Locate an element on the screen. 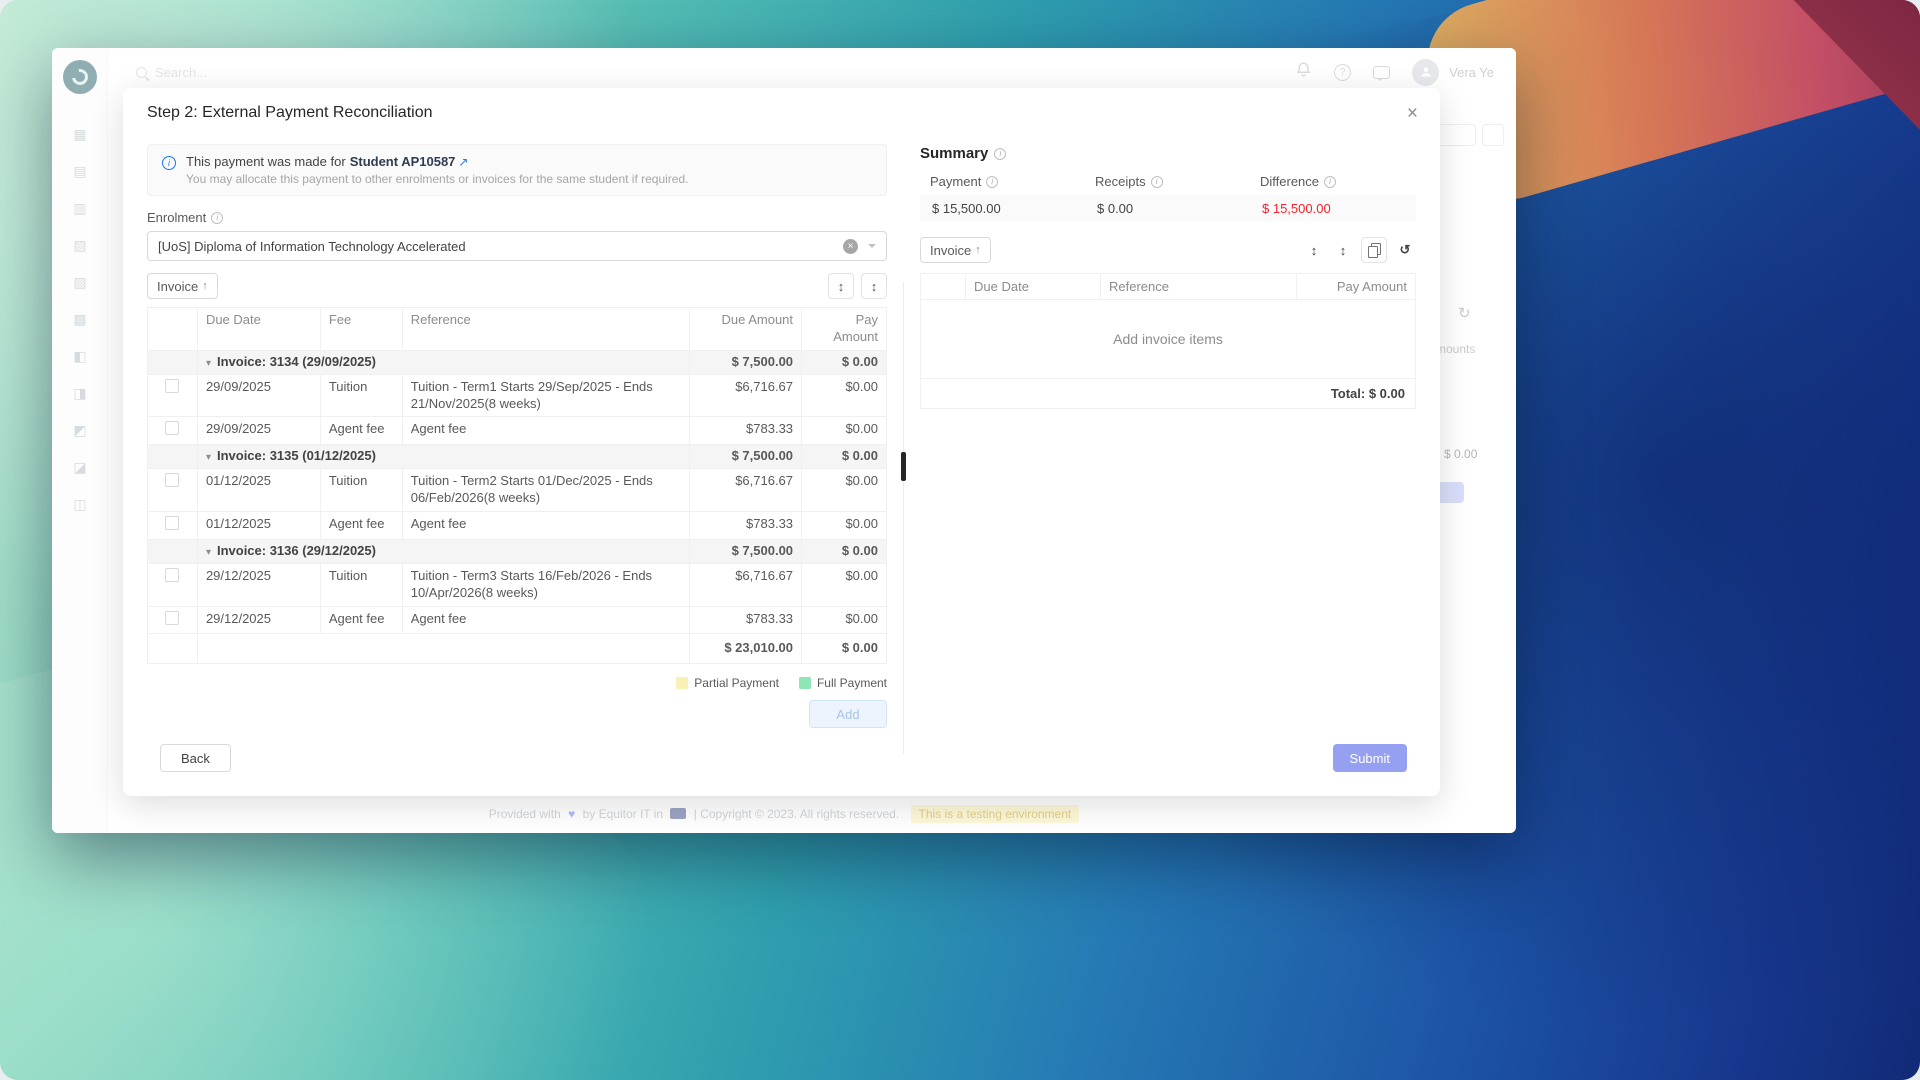 The image size is (1920, 1080). splitter-line is located at coordinates (903, 518).